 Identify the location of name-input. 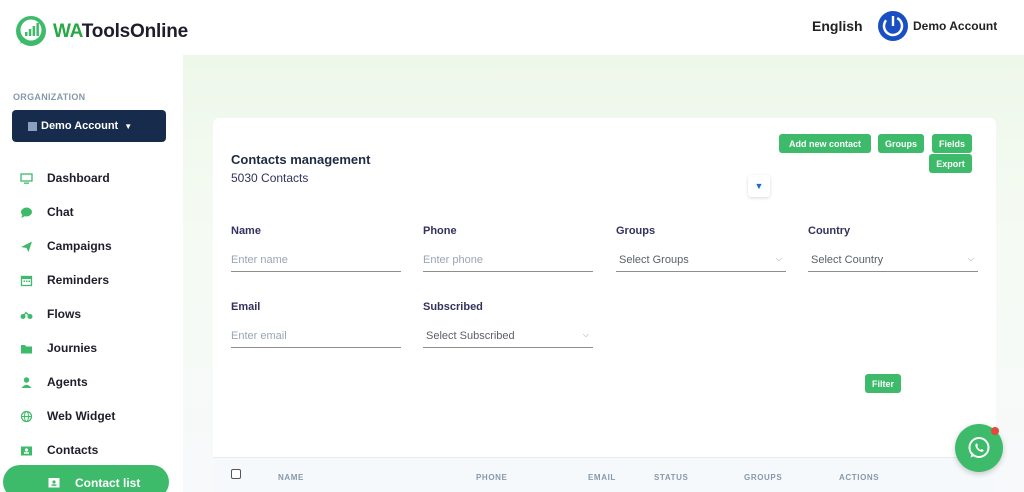
(316, 260).